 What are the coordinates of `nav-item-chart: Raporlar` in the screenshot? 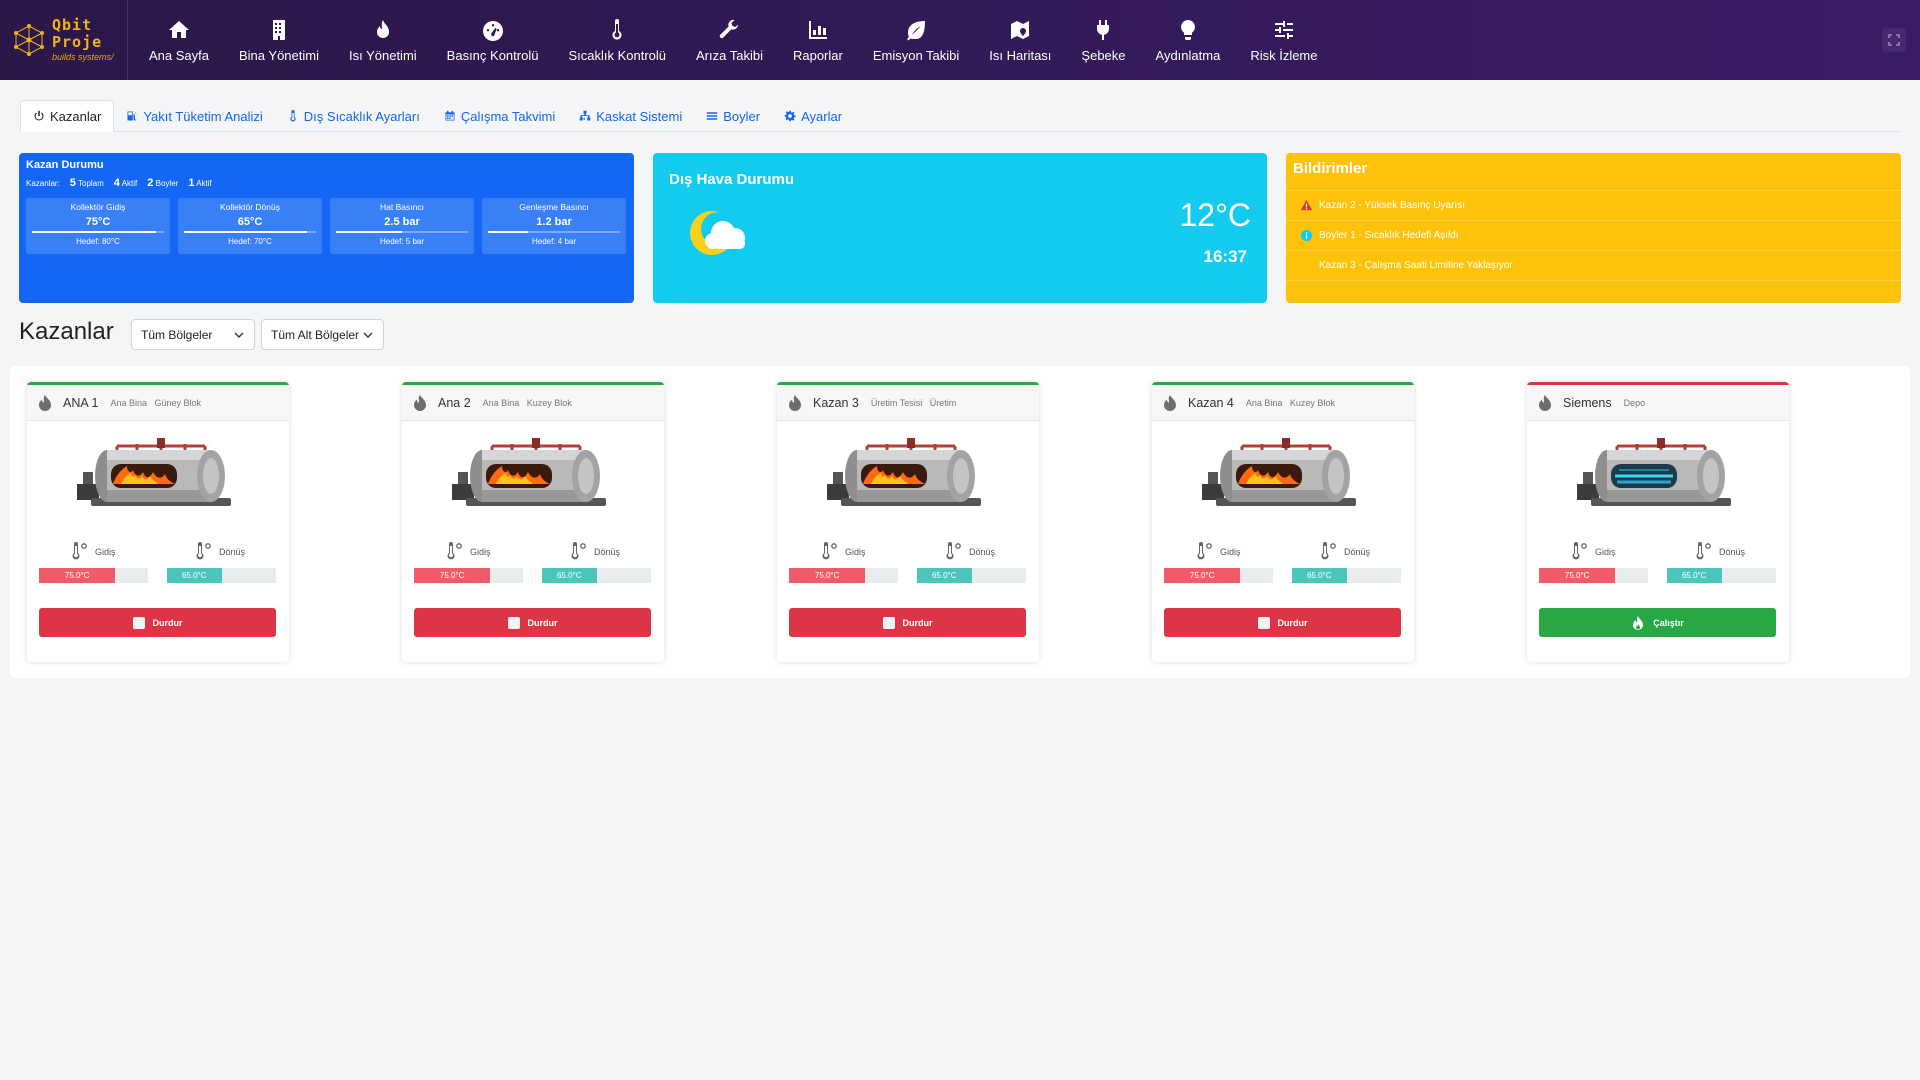 It's located at (818, 40).